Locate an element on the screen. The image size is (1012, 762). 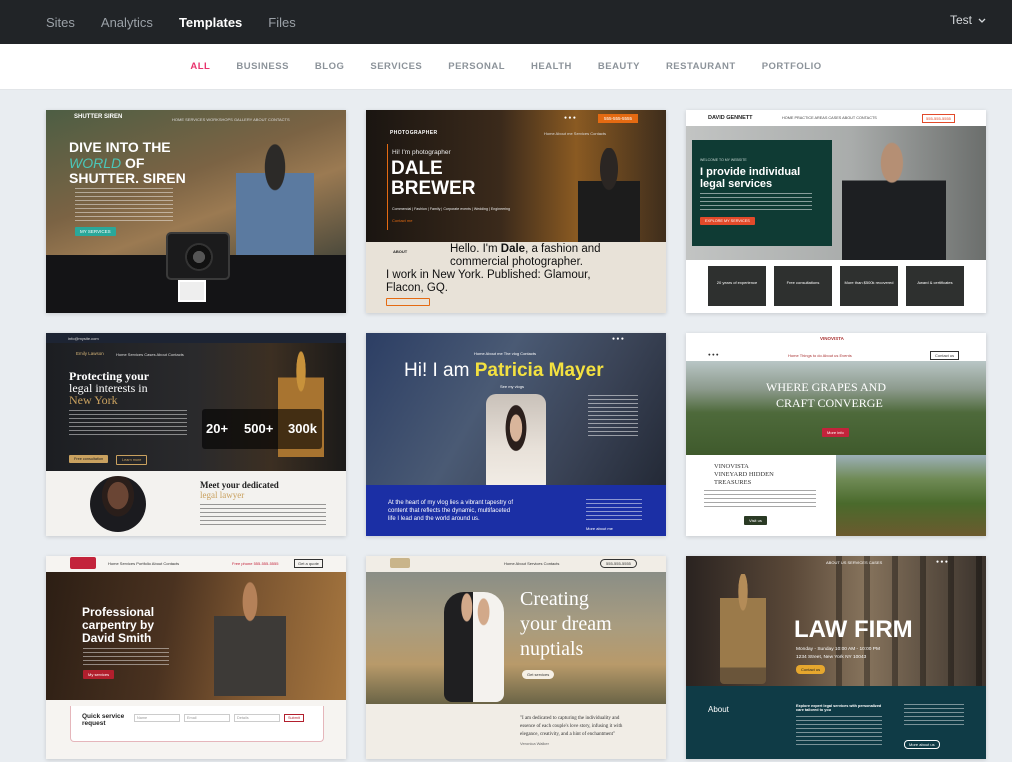
email-field: Email is located at coordinates (207, 718).